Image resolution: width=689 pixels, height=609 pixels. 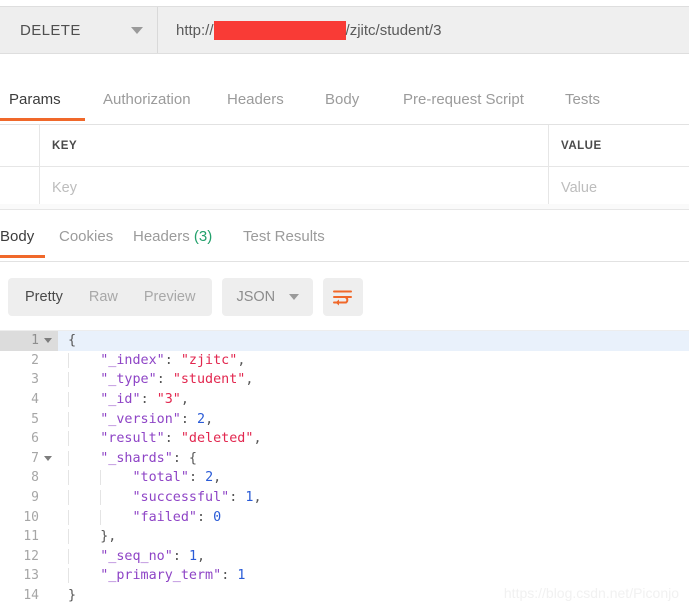 I want to click on view-mode-pretty: Pretty, so click(x=44, y=297).